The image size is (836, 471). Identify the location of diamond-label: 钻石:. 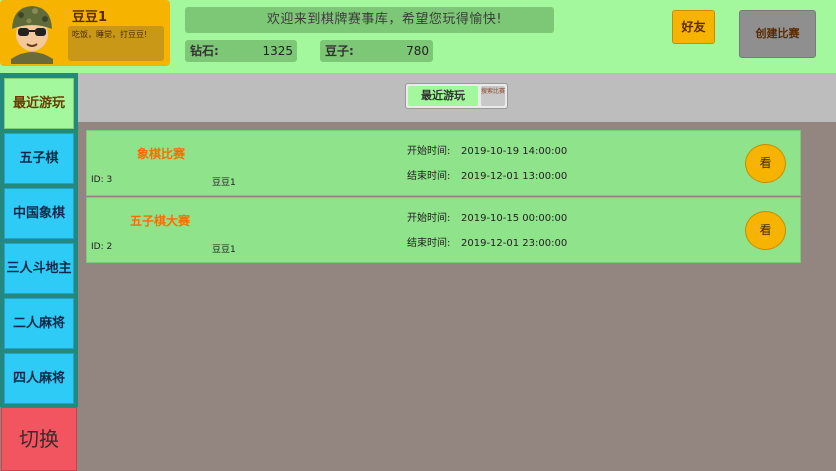
(204, 51).